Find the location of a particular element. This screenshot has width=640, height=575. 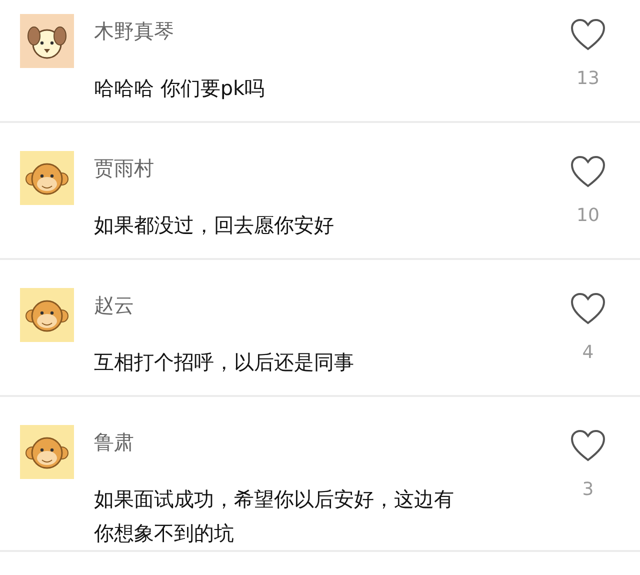

comment-text: 如果面试成功，希望你以后安好，这边有 你想象不到的坑 is located at coordinates (274, 516).